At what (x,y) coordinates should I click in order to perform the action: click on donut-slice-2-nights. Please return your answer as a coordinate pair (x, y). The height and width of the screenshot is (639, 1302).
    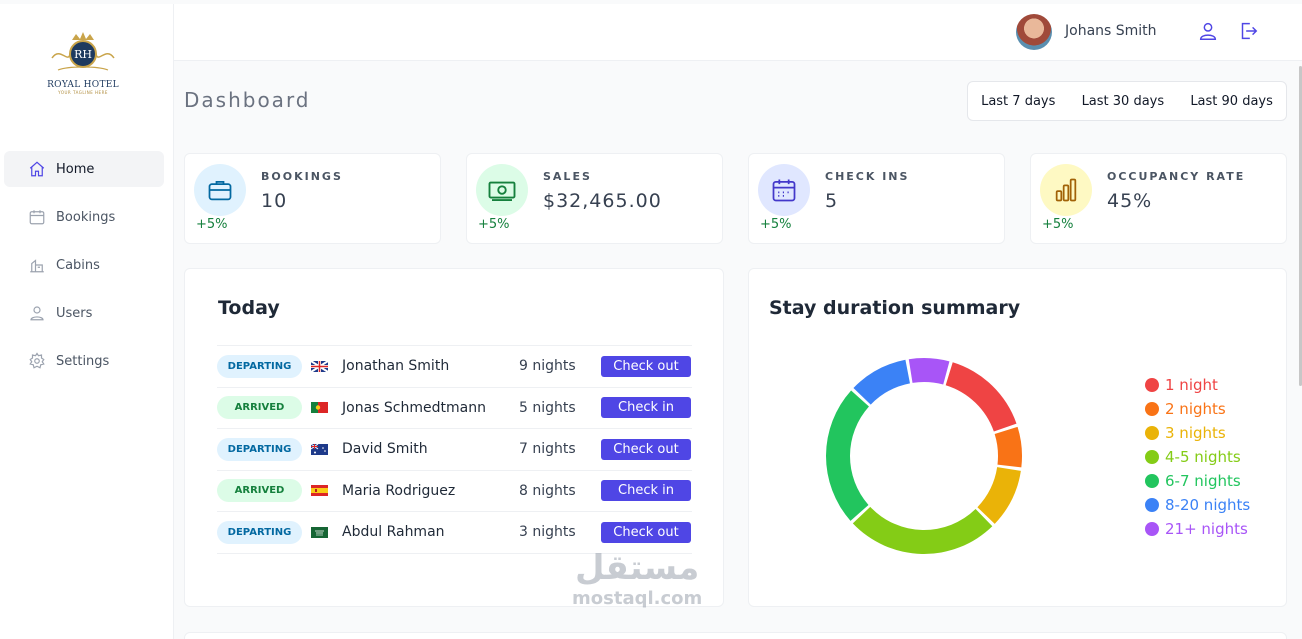
    Looking at the image, I should click on (1008, 447).